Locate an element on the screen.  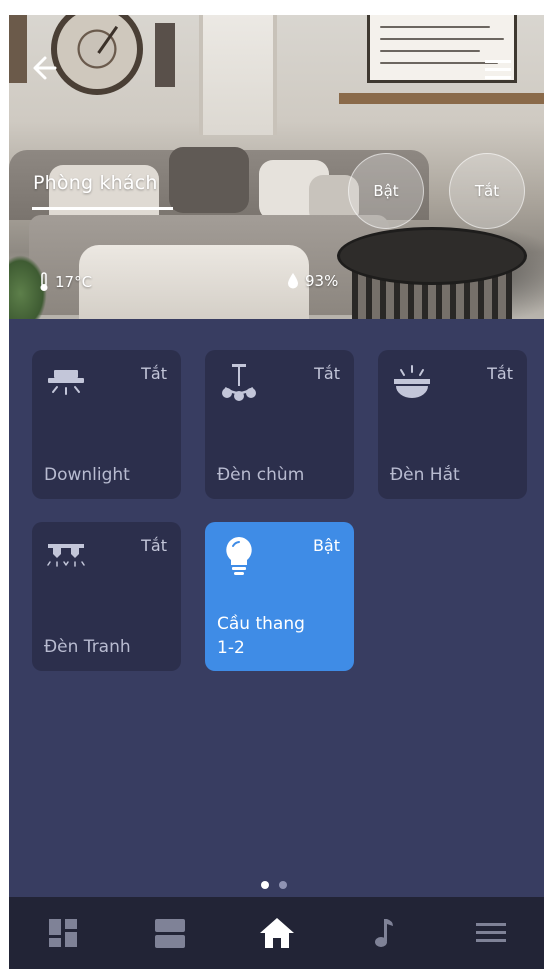
device-name: Đèn Hắt is located at coordinates (425, 475).